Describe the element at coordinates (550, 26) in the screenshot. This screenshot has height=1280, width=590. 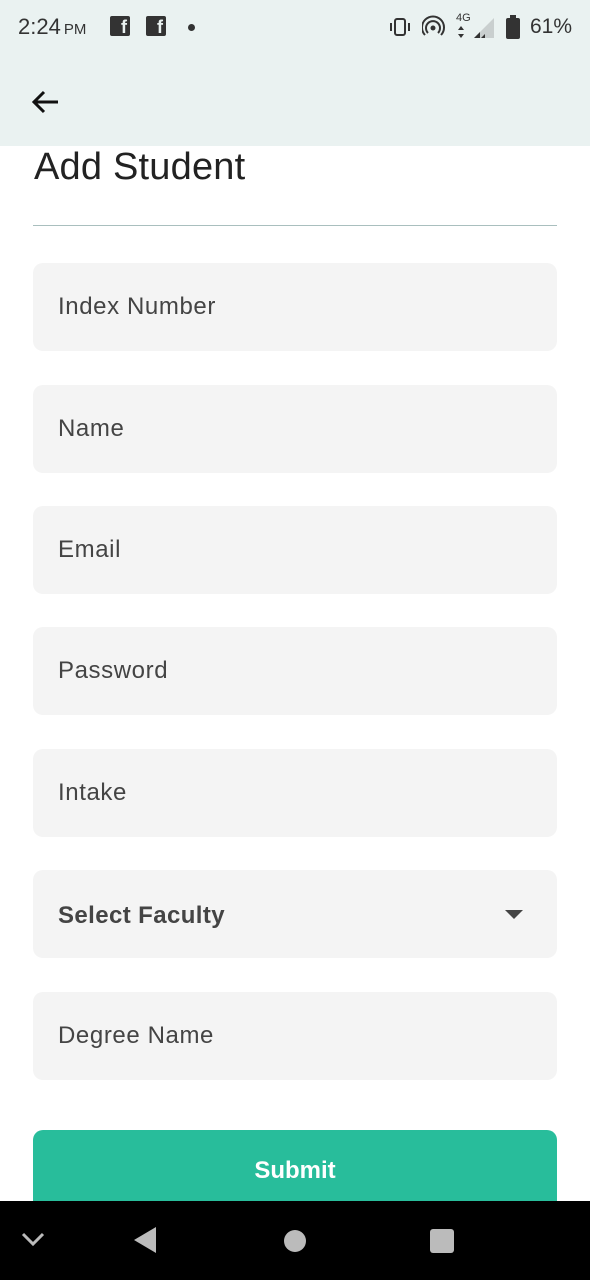
I see `battery-percentage: 61%` at that location.